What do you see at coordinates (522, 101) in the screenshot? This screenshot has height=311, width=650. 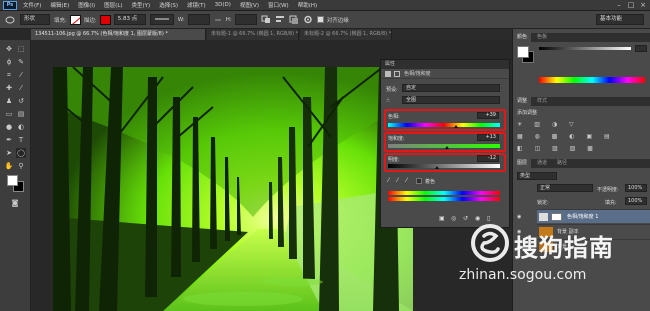 I see `tab-adjustments: 调整` at bounding box center [522, 101].